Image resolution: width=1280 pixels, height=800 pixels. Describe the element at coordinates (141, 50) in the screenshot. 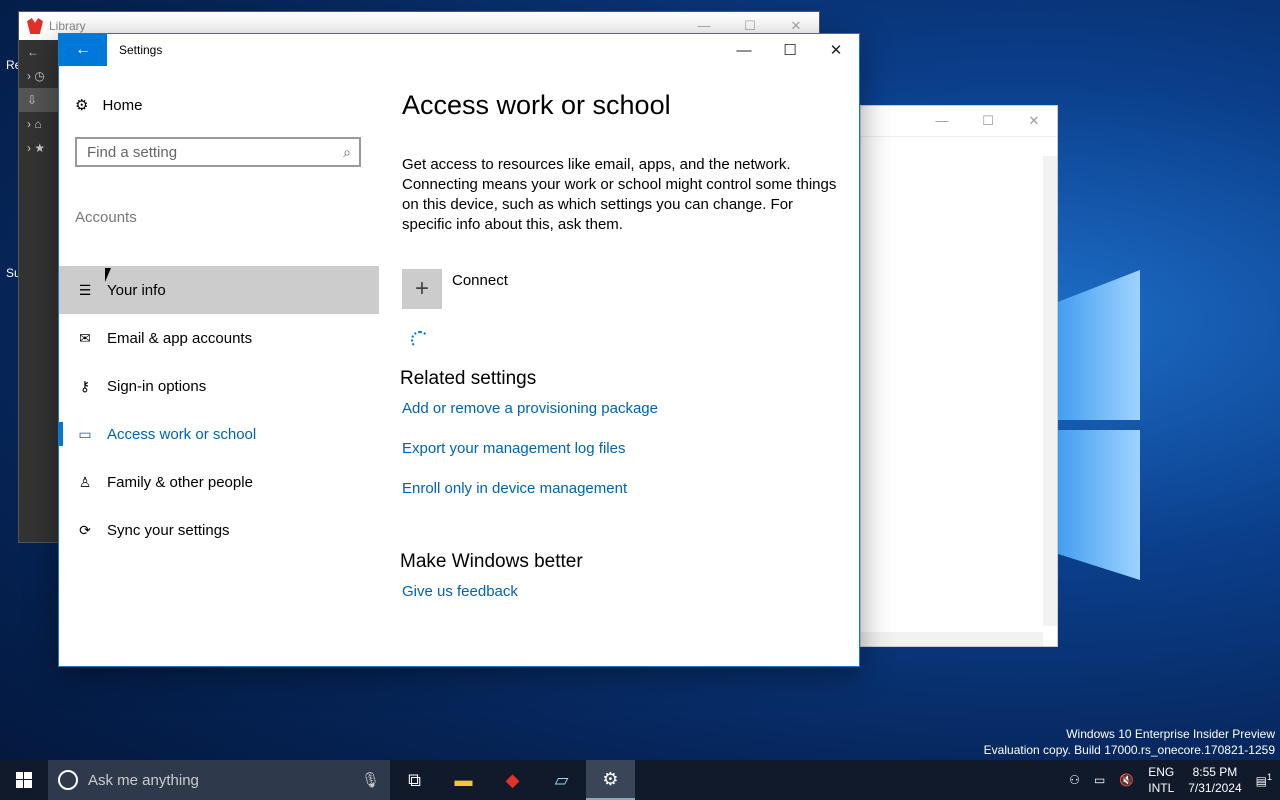

I see `window-title: Settings` at that location.